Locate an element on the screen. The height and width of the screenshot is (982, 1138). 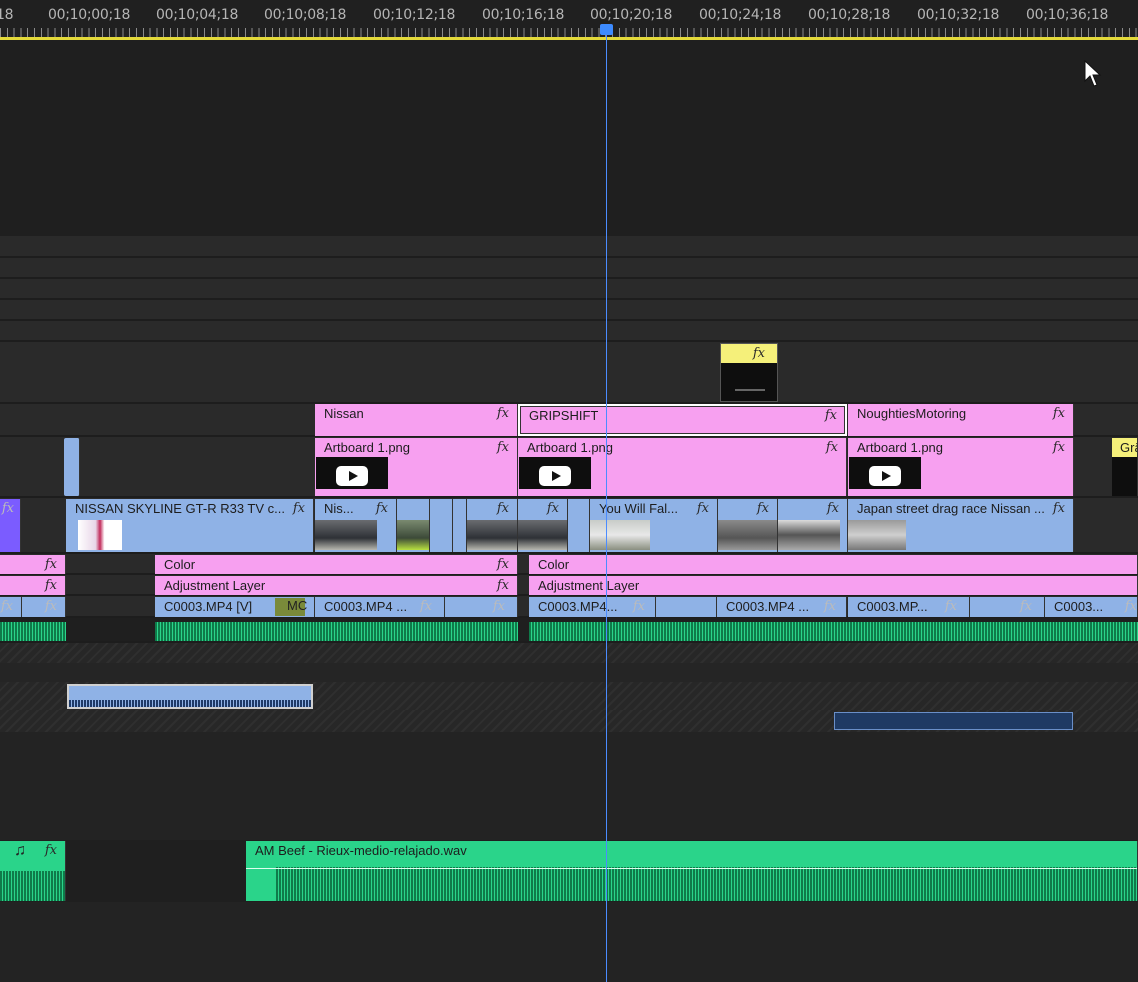
audio-clip-selected is located at coordinates (190, 696).